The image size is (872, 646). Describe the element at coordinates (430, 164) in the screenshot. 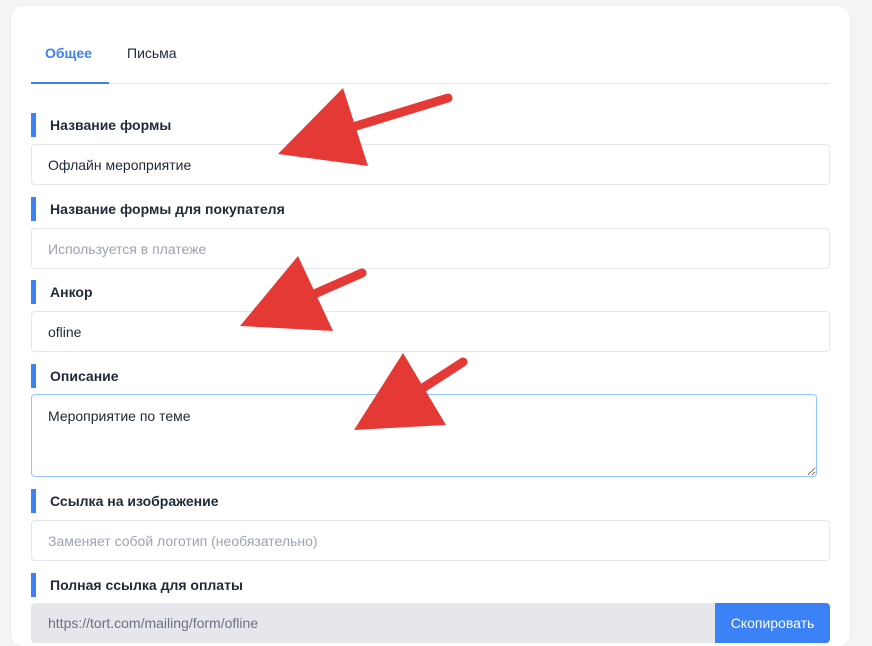

I see `form-name-input` at that location.